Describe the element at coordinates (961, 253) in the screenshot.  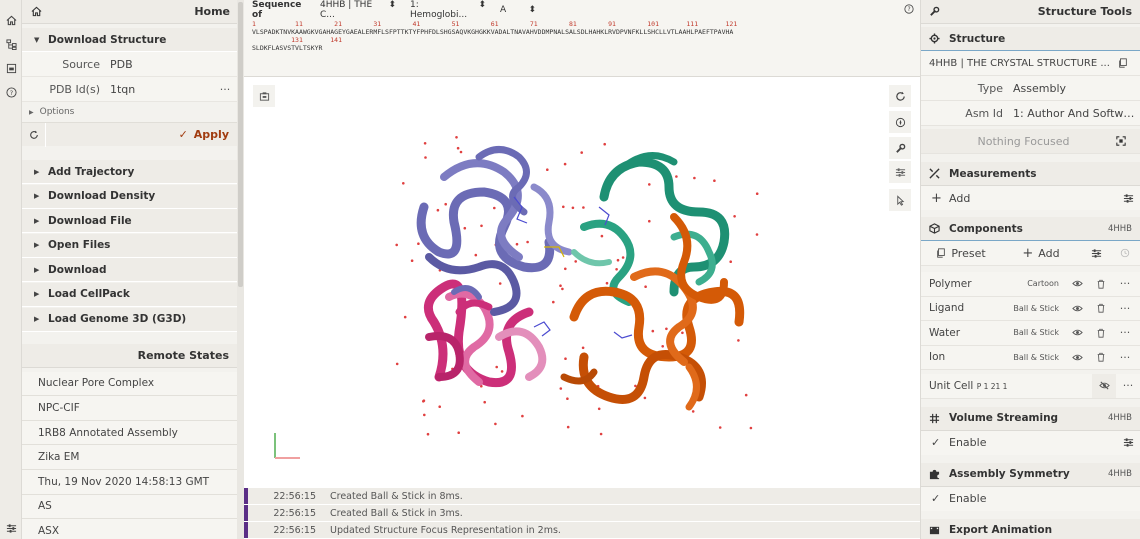
I see `preset-button: Preset` at that location.